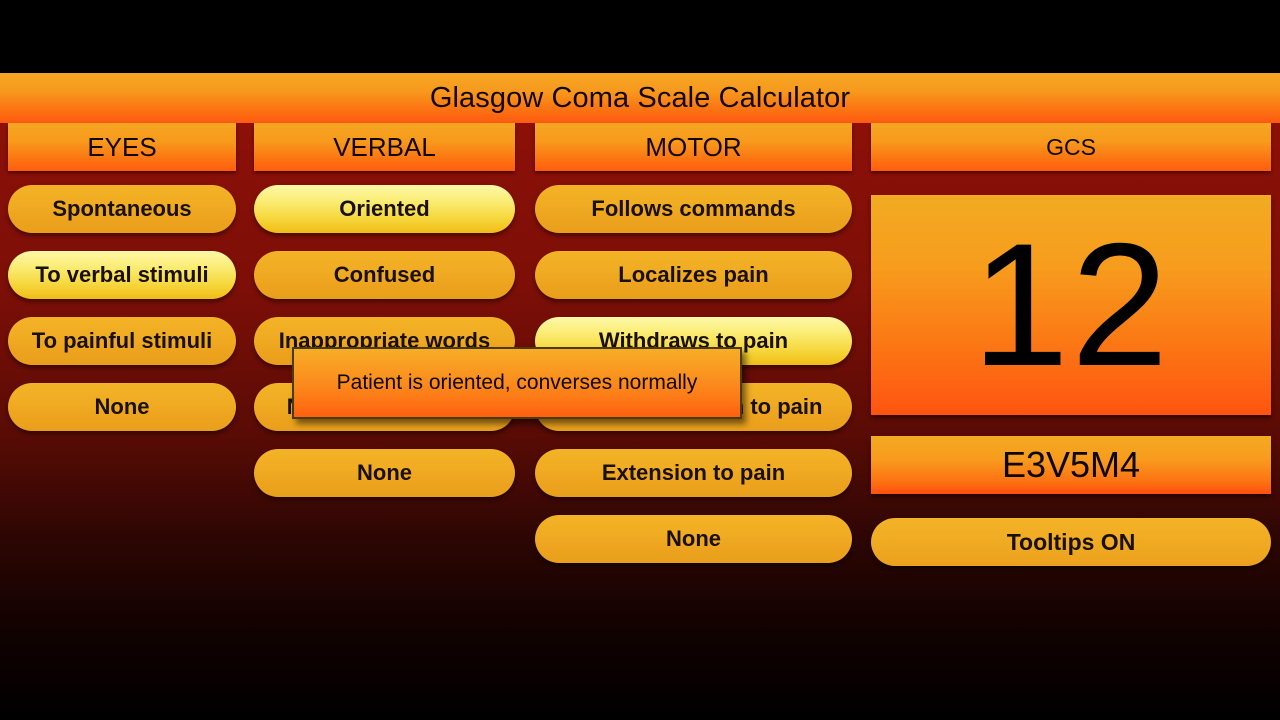  I want to click on eyes-option-to-verbal-stimuli: To verbal stimuli, so click(122, 275).